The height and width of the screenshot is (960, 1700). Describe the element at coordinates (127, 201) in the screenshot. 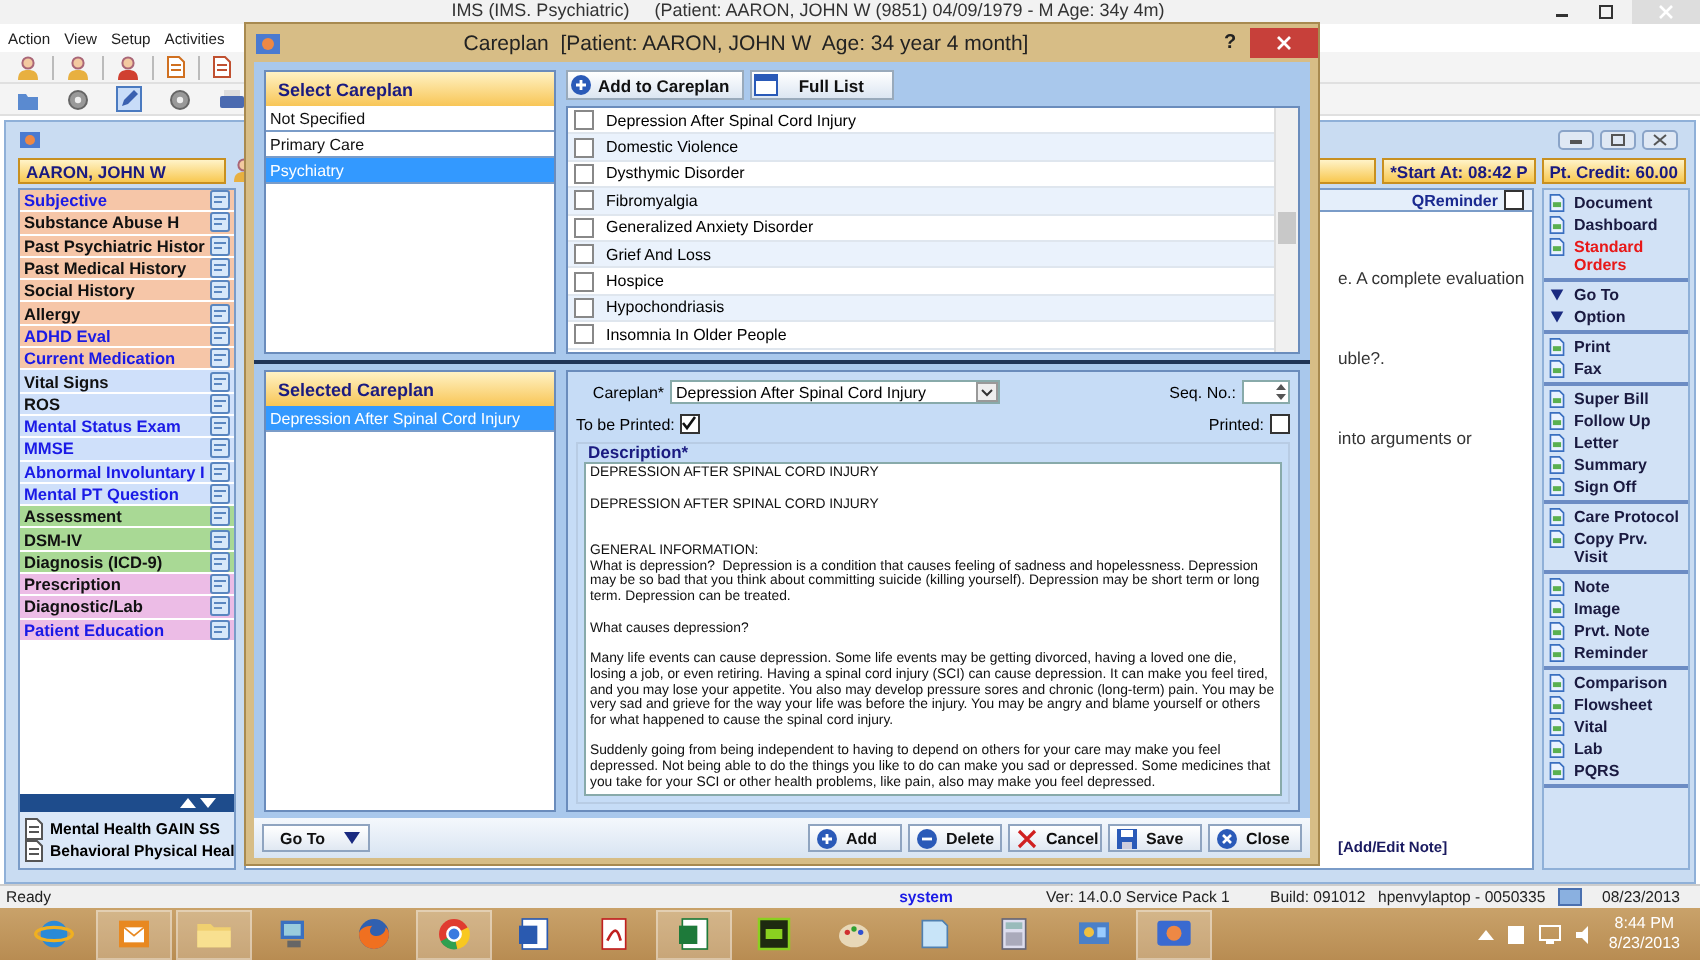

I see `sidebar-item: Subjective` at that location.